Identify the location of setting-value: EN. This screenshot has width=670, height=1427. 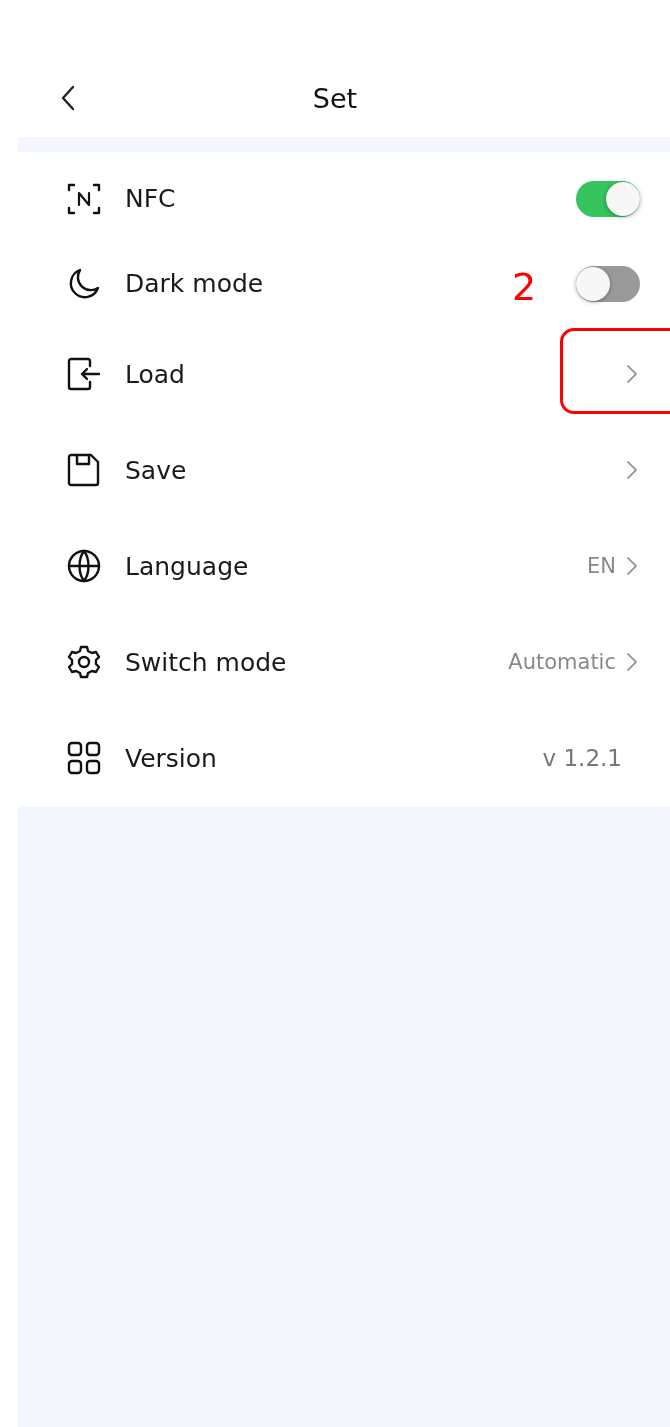
(601, 566).